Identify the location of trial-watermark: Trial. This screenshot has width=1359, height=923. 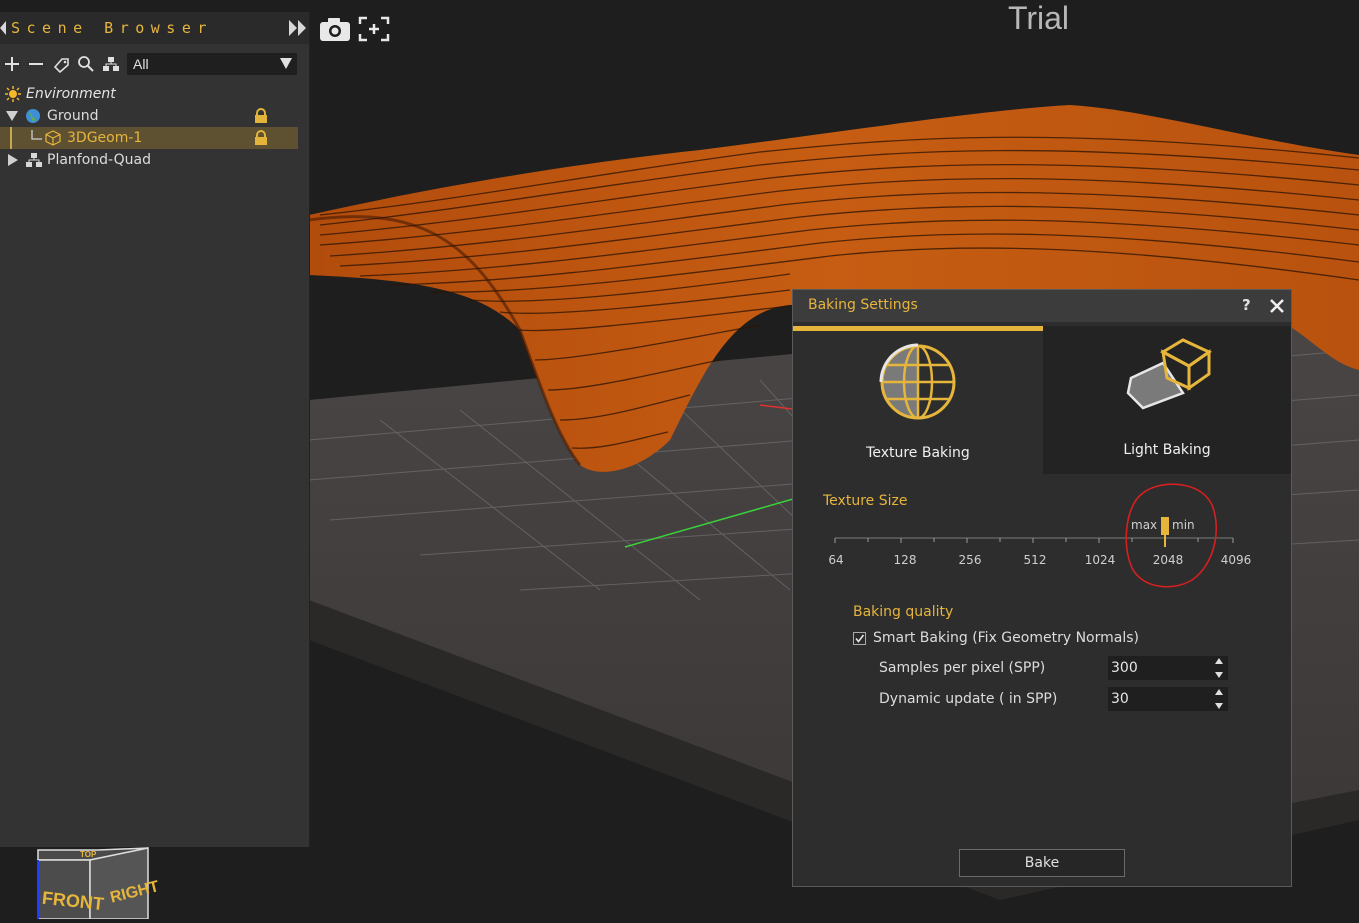
(1039, 18).